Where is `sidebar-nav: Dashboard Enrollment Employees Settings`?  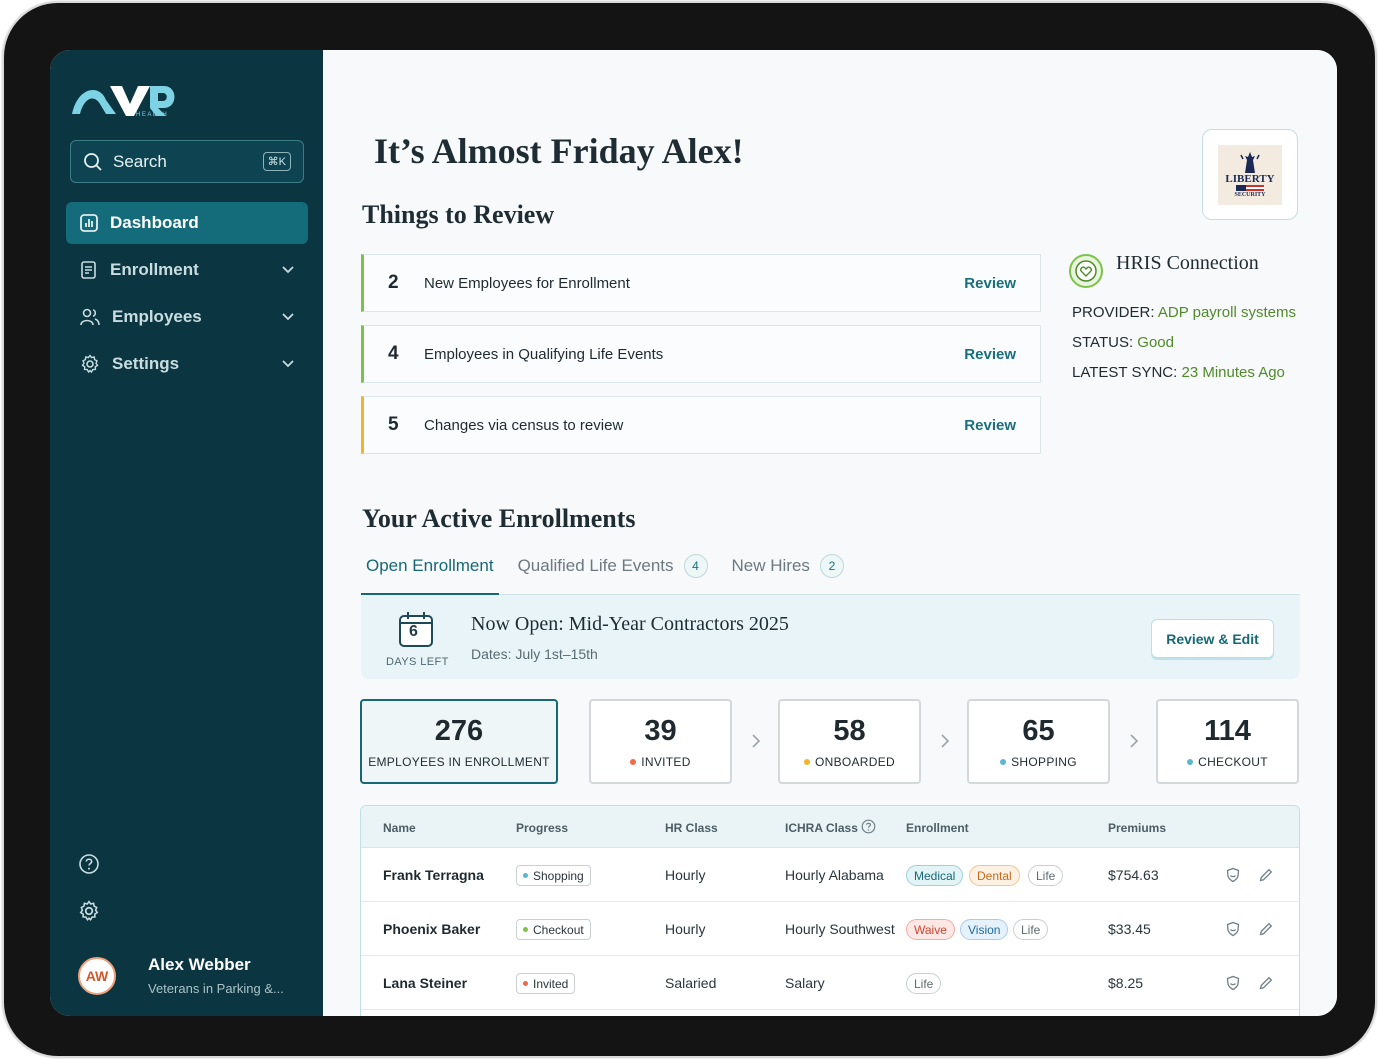 sidebar-nav: Dashboard Enrollment Employees Settings is located at coordinates (187, 296).